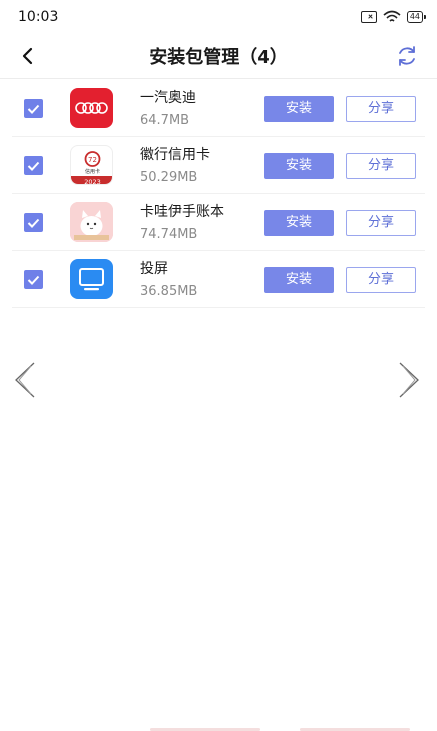  Describe the element at coordinates (169, 291) in the screenshot. I see `app-size: 36.85MB` at that location.